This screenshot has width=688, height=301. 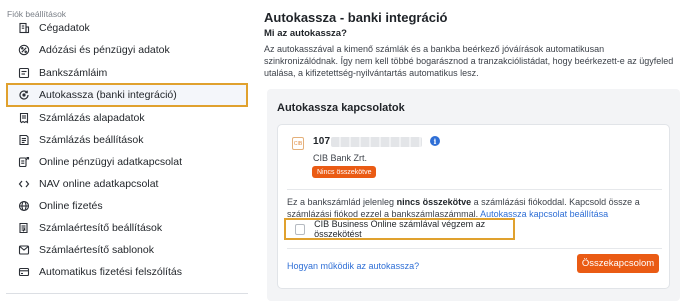 What do you see at coordinates (127, 205) in the screenshot?
I see `sidebar-item-online-payment: Online fizetés` at bounding box center [127, 205].